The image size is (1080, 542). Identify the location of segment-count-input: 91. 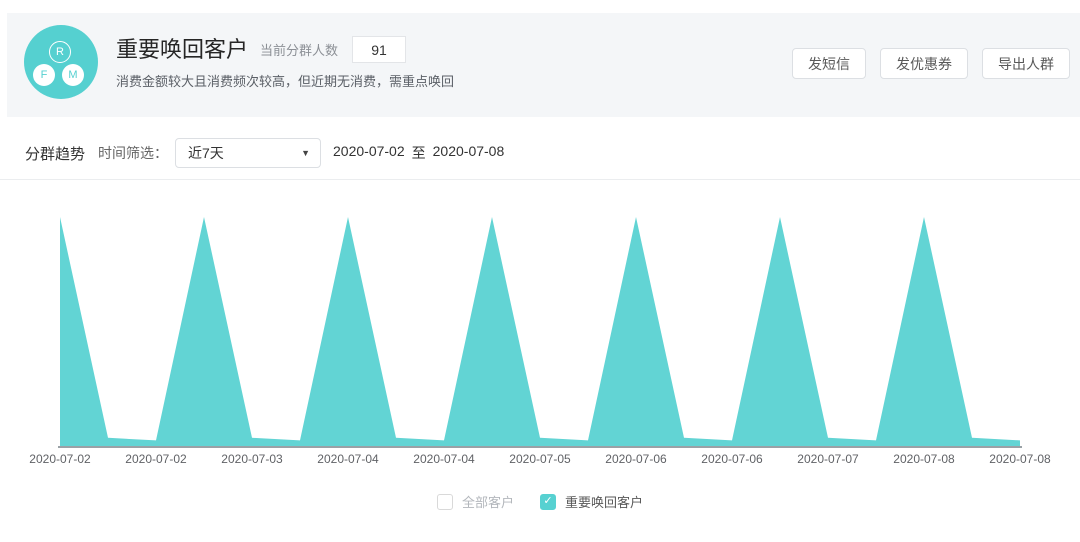
(379, 49).